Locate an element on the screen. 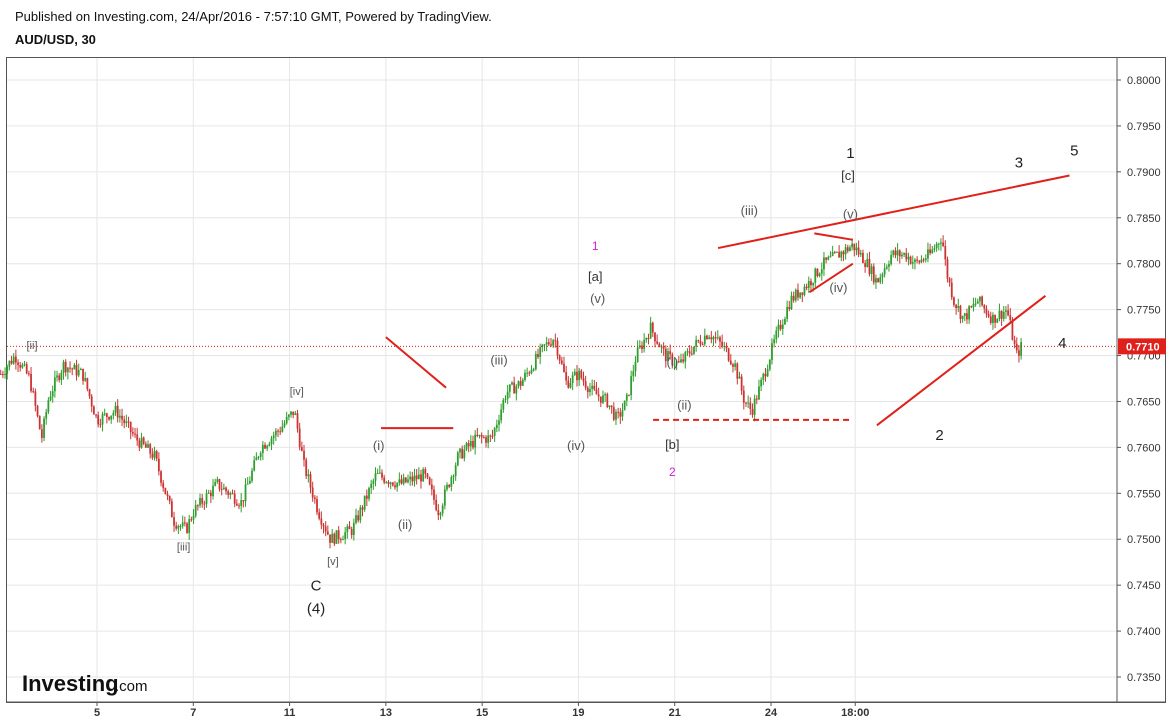  wave-label: (iv) is located at coordinates (576, 445).